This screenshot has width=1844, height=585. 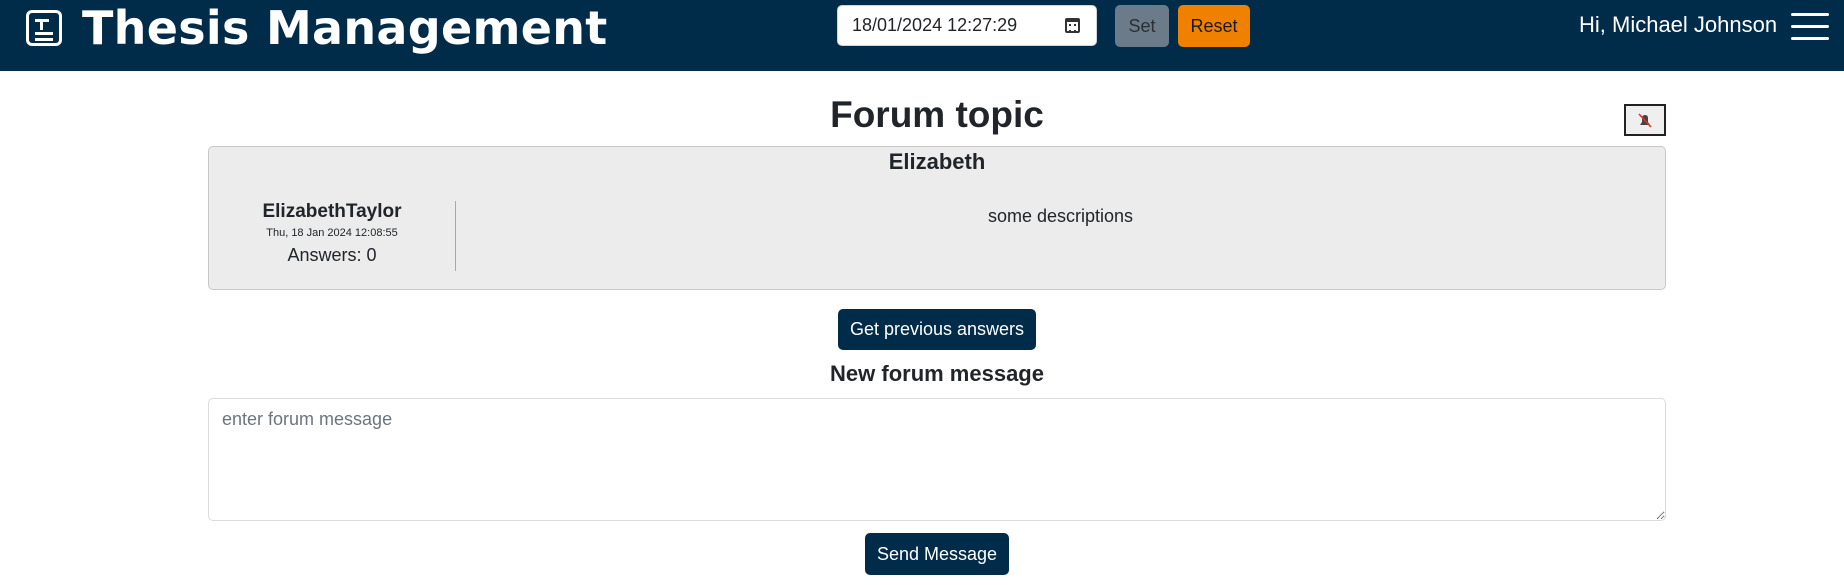 I want to click on topic-description: some descriptions, so click(x=1060, y=216).